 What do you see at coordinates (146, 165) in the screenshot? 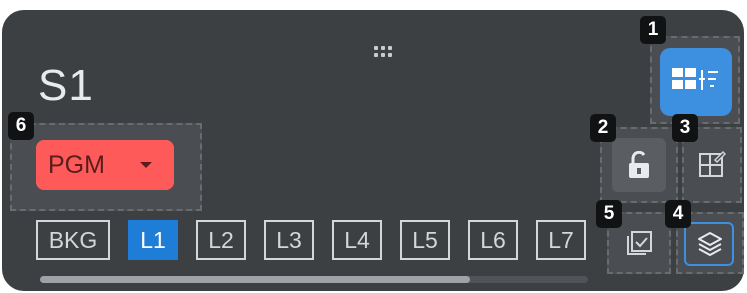
I see `caret-down-icon` at bounding box center [146, 165].